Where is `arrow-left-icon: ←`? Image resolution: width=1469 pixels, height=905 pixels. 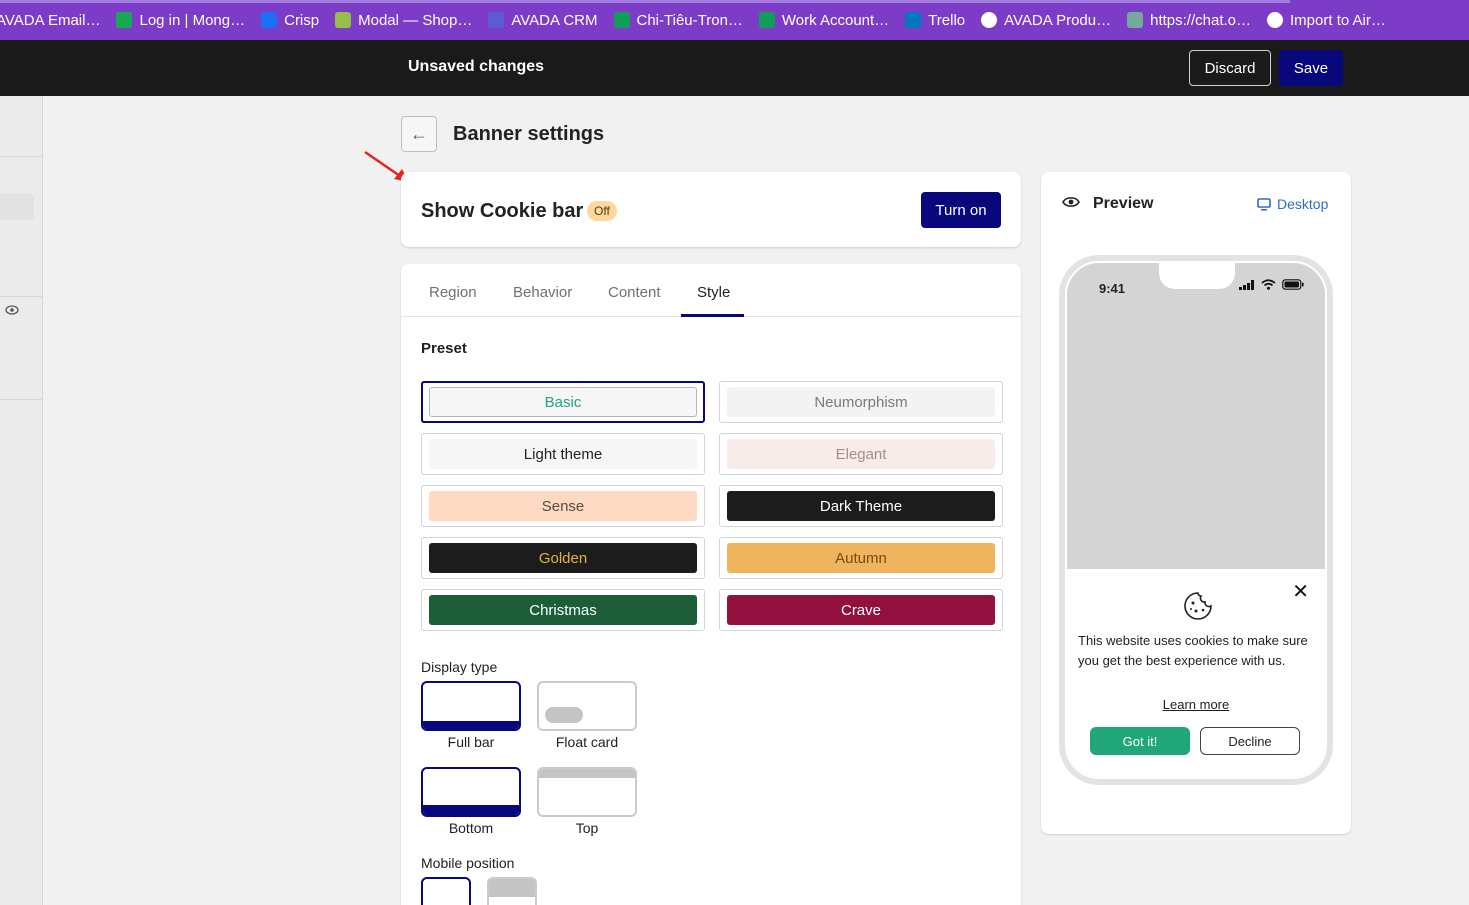 arrow-left-icon: ← is located at coordinates (419, 133).